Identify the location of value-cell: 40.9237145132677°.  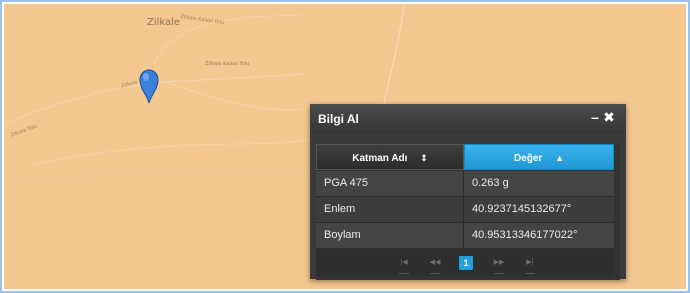
(522, 209).